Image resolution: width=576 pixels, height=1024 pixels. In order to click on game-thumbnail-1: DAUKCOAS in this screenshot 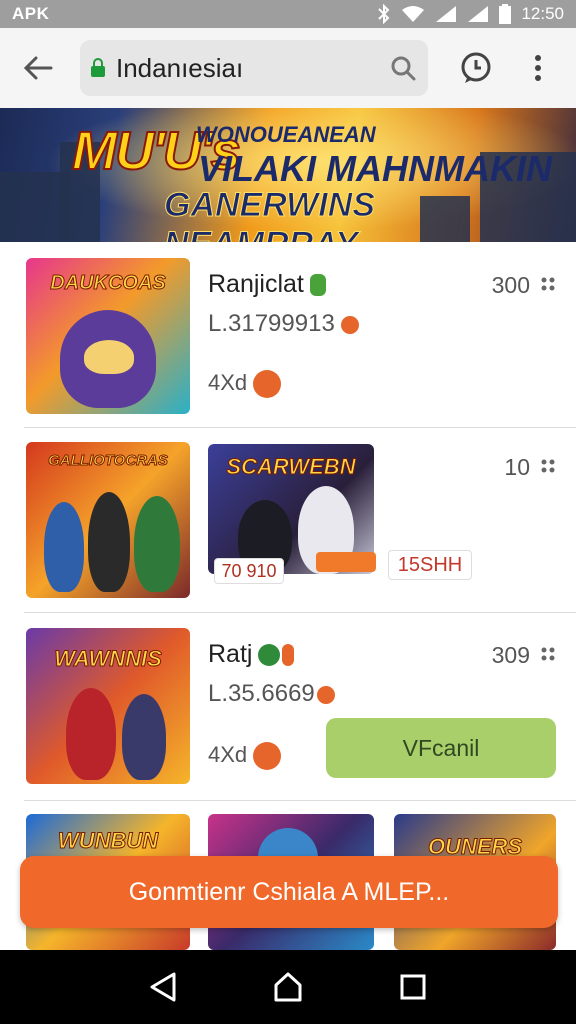, I will do `click(108, 336)`.